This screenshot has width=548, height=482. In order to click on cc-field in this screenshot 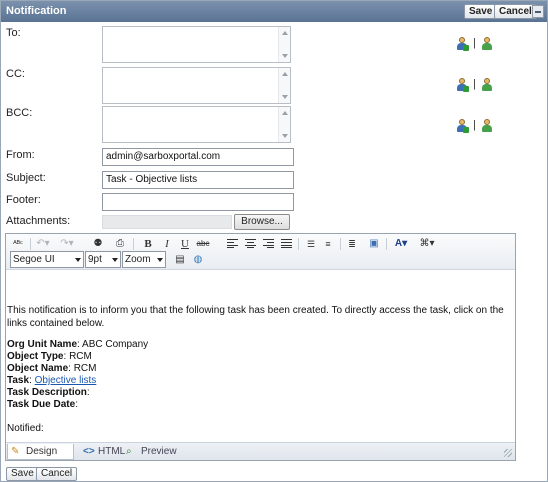, I will do `click(196, 85)`.